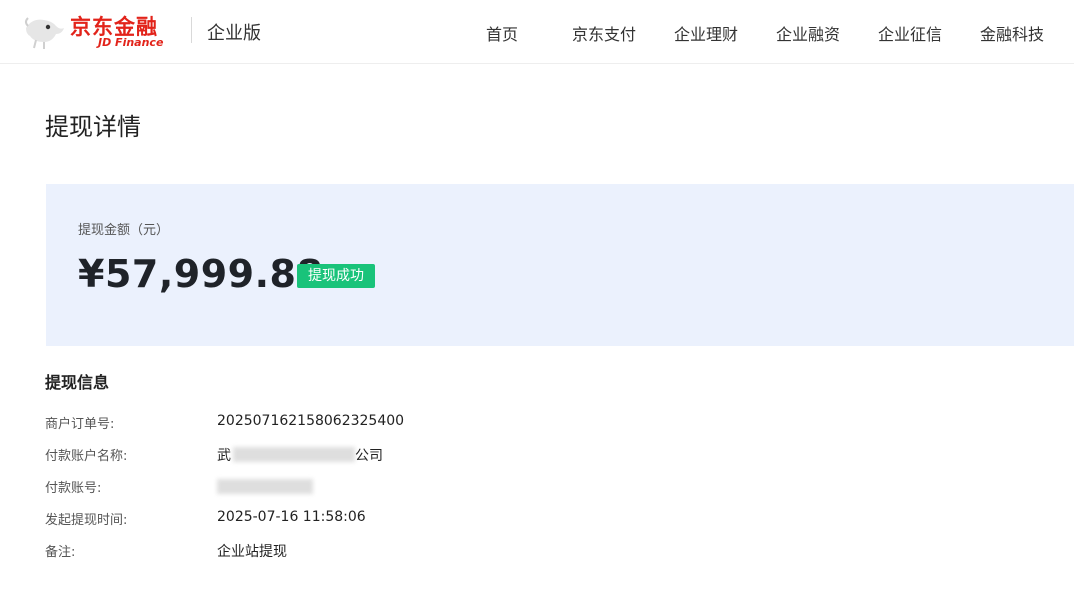 This screenshot has width=1074, height=590. Describe the element at coordinates (60, 552) in the screenshot. I see `info-label: 备注:` at that location.